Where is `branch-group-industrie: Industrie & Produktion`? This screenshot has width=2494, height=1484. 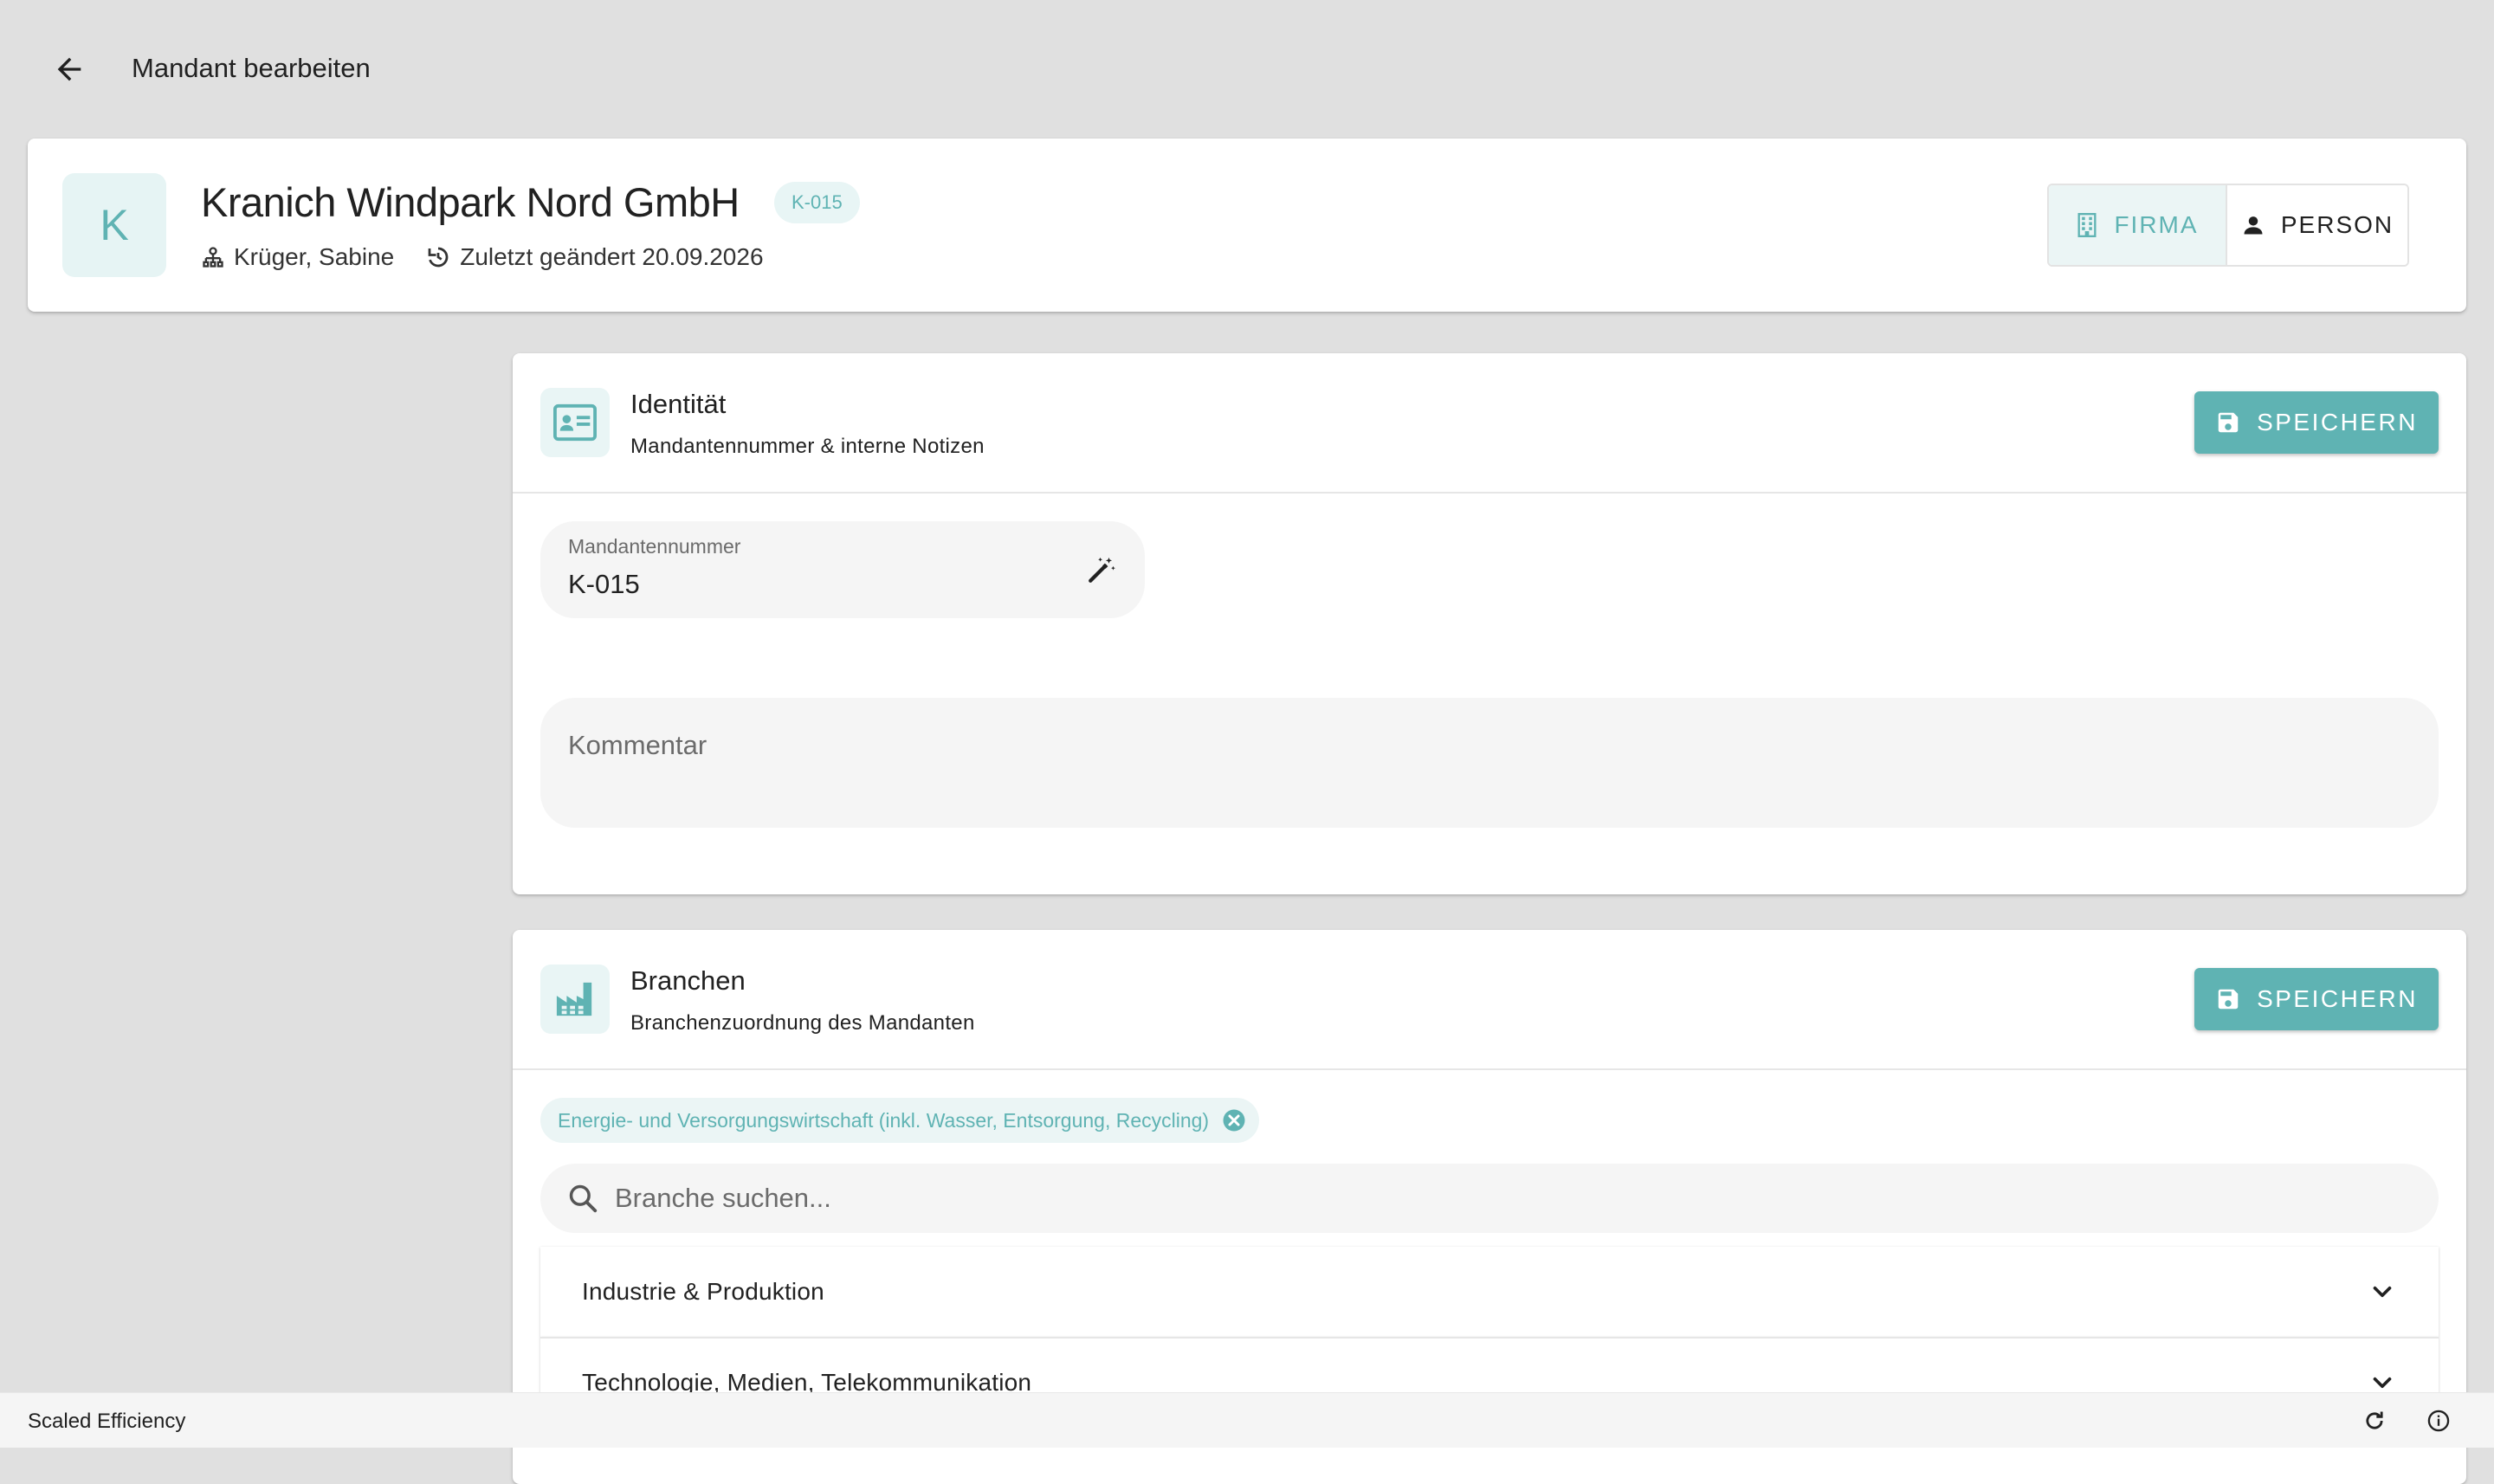
branch-group-industrie: Industrie & Produktion is located at coordinates (1489, 1292).